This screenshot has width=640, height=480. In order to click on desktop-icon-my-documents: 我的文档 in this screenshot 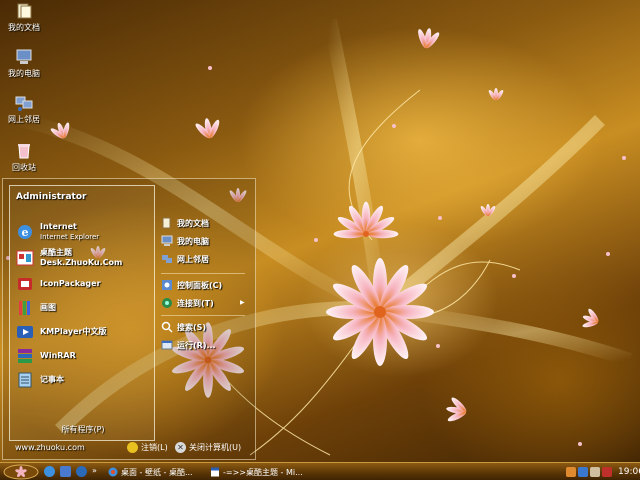, I will do `click(24, 17)`.